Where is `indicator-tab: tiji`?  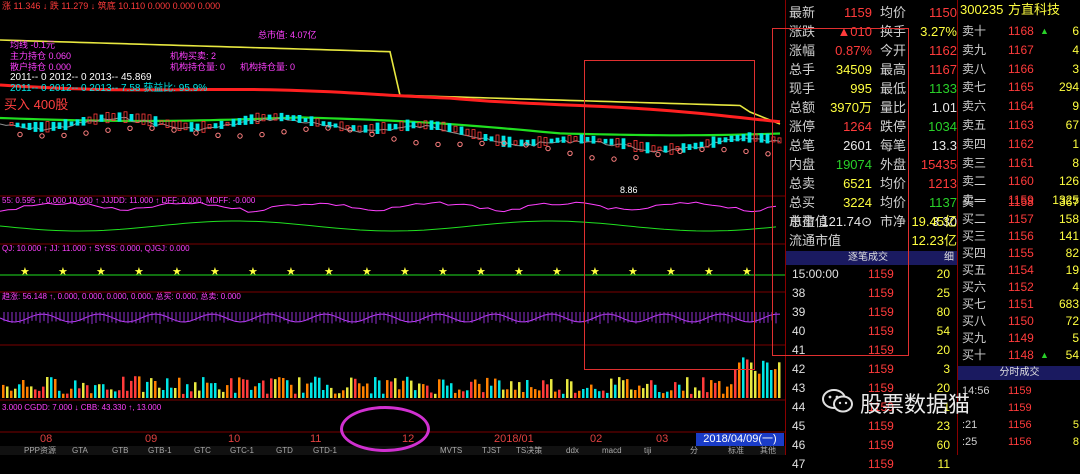 indicator-tab: tiji is located at coordinates (648, 450).